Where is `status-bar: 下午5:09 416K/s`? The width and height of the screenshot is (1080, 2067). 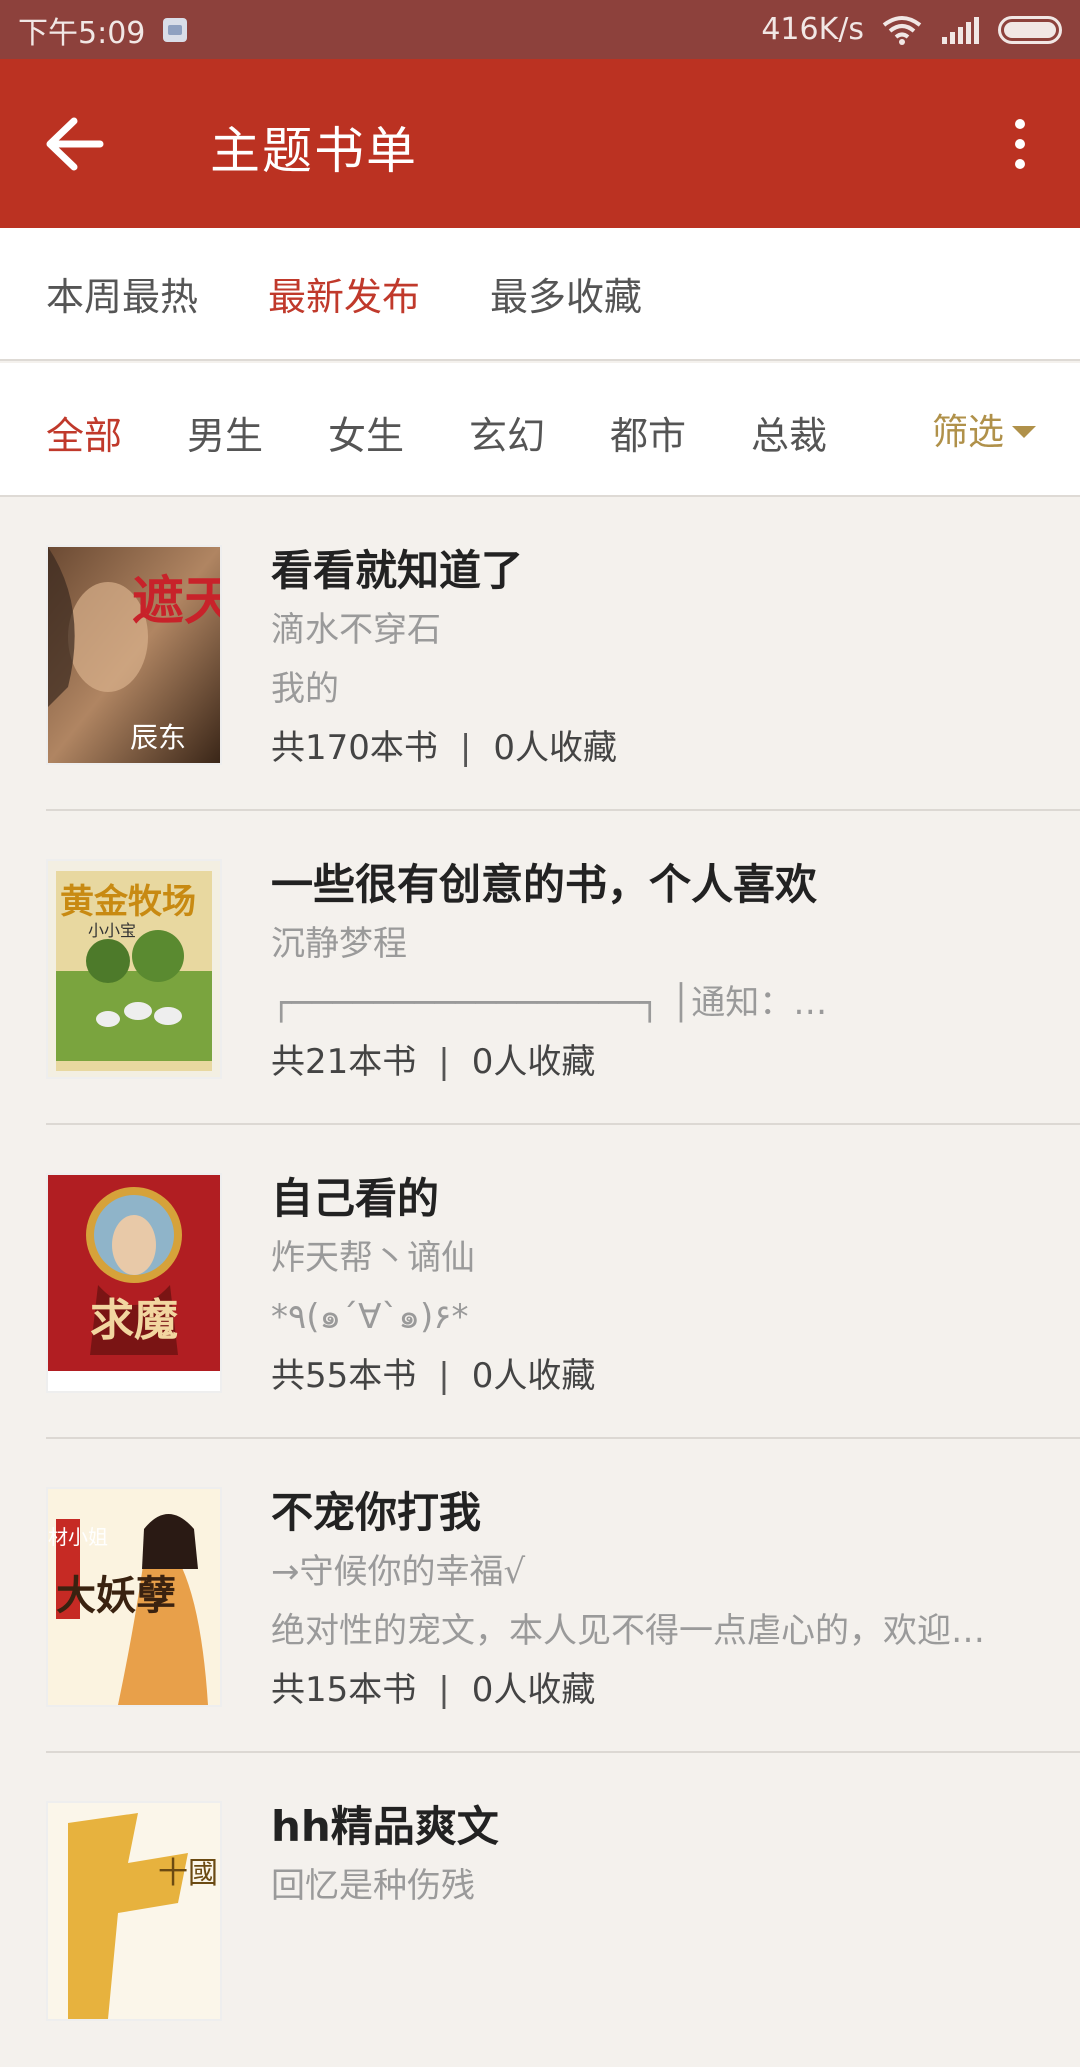 status-bar: 下午5:09 416K/s is located at coordinates (540, 29).